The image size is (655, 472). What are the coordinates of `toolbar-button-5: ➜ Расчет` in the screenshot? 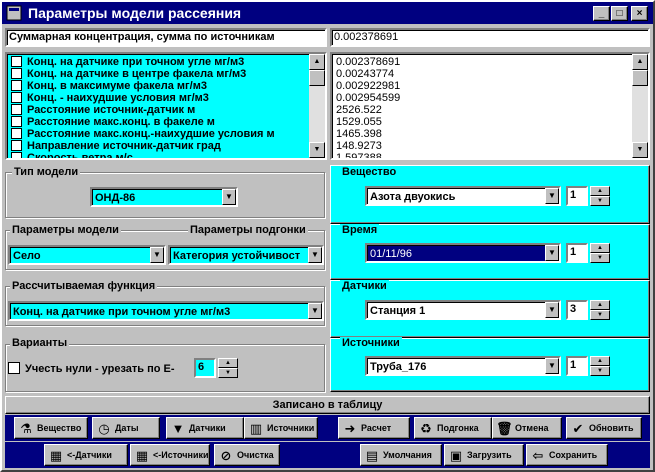 It's located at (374, 428).